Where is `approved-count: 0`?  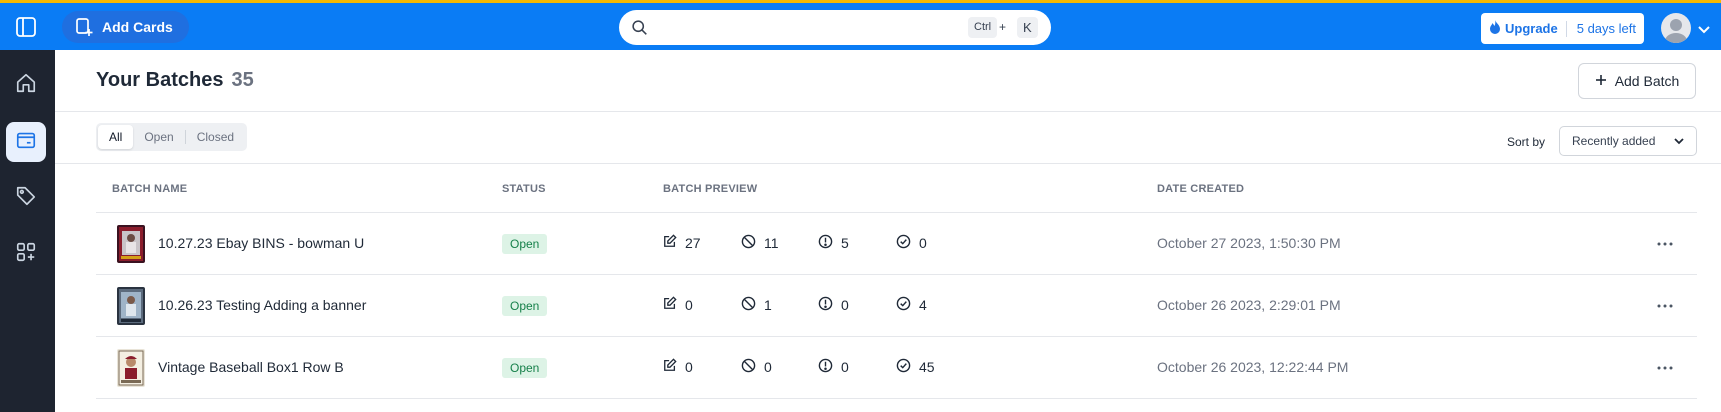
approved-count: 0 is located at coordinates (911, 243).